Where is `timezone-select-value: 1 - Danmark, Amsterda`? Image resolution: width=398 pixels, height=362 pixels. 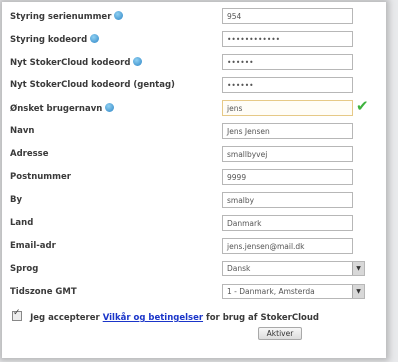 timezone-select-value: 1 - Danmark, Amsterda is located at coordinates (271, 291).